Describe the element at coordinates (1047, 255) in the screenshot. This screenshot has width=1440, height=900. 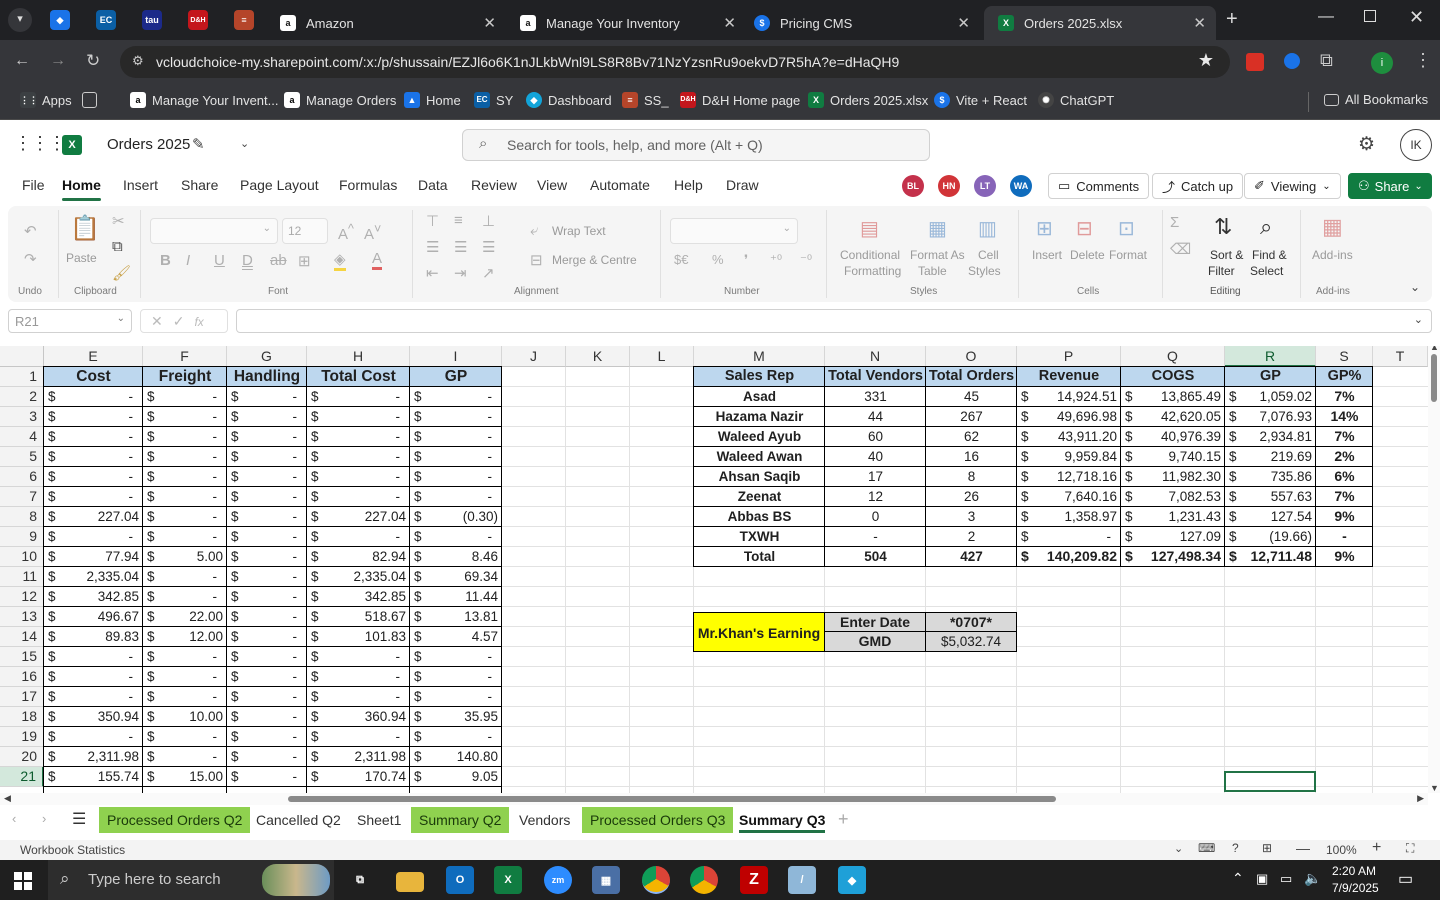
I see `insert-cells-label: Insert` at that location.